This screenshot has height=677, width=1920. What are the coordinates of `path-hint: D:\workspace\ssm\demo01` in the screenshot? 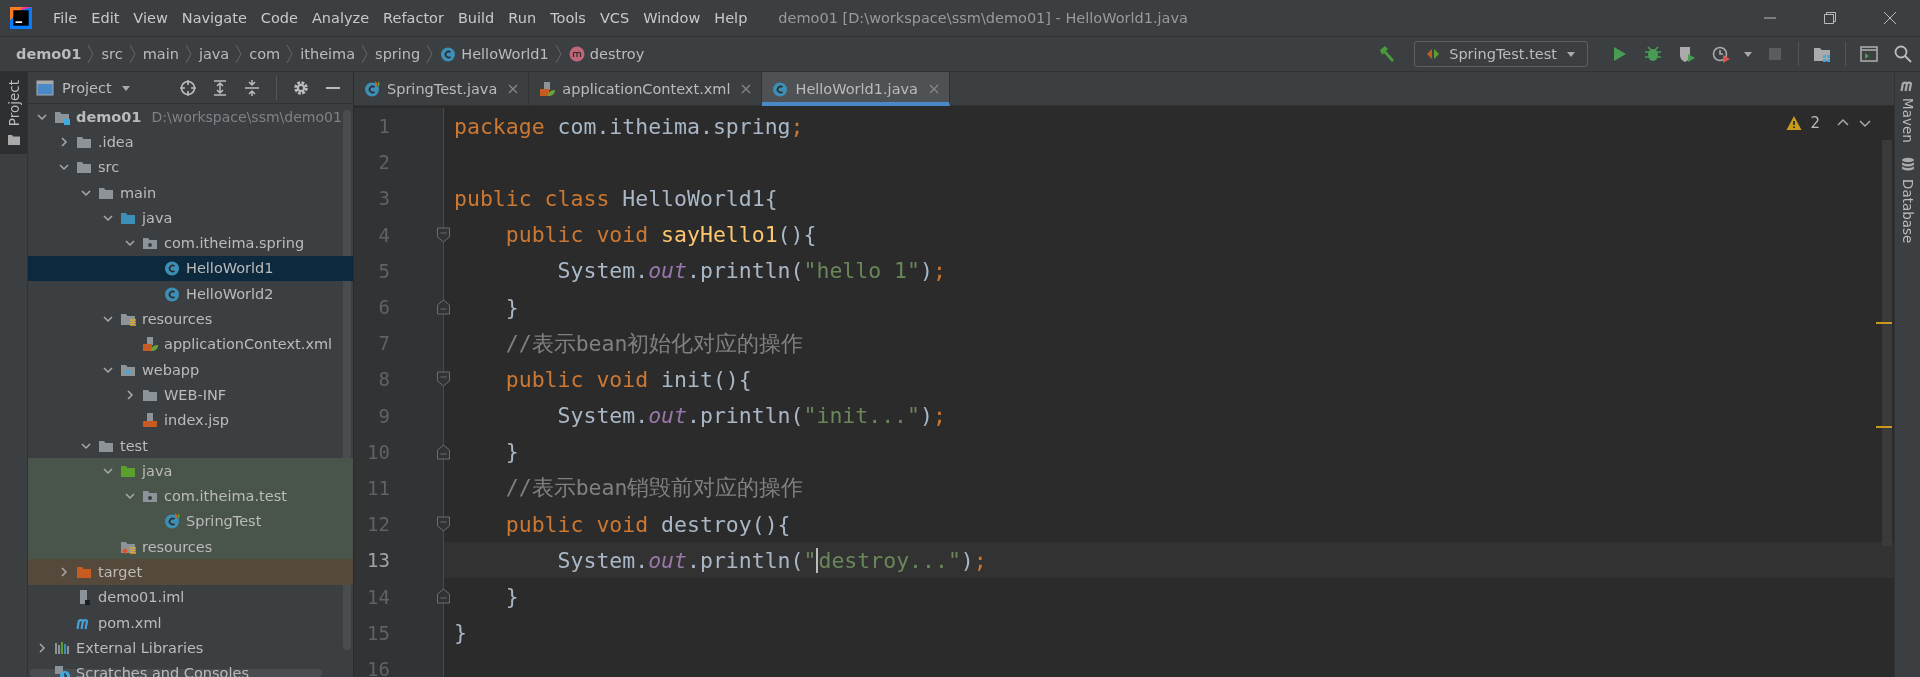 It's located at (246, 116).